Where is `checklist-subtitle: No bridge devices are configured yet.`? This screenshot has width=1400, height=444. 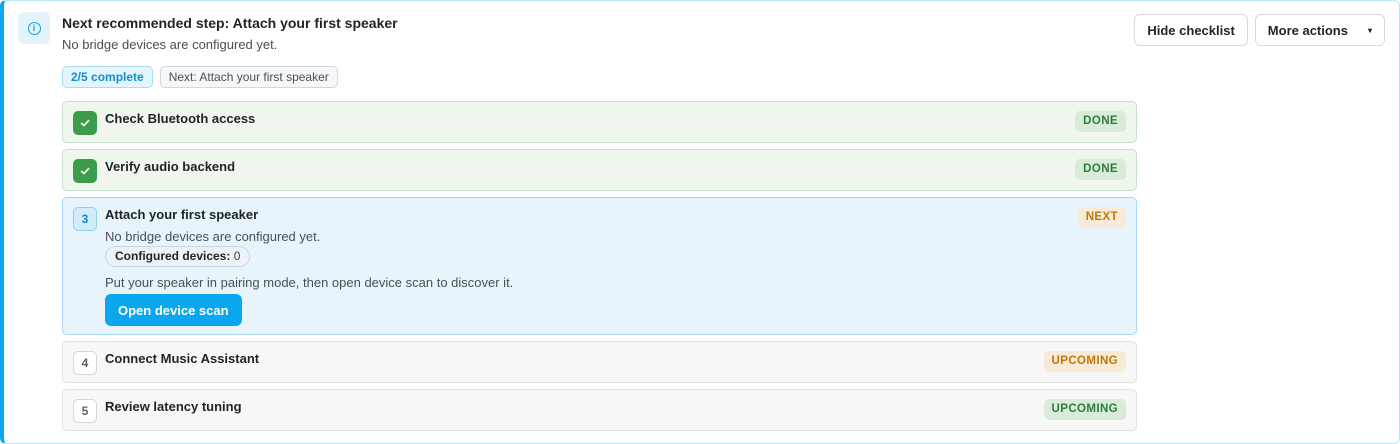 checklist-subtitle: No bridge devices are configured yet. is located at coordinates (170, 44).